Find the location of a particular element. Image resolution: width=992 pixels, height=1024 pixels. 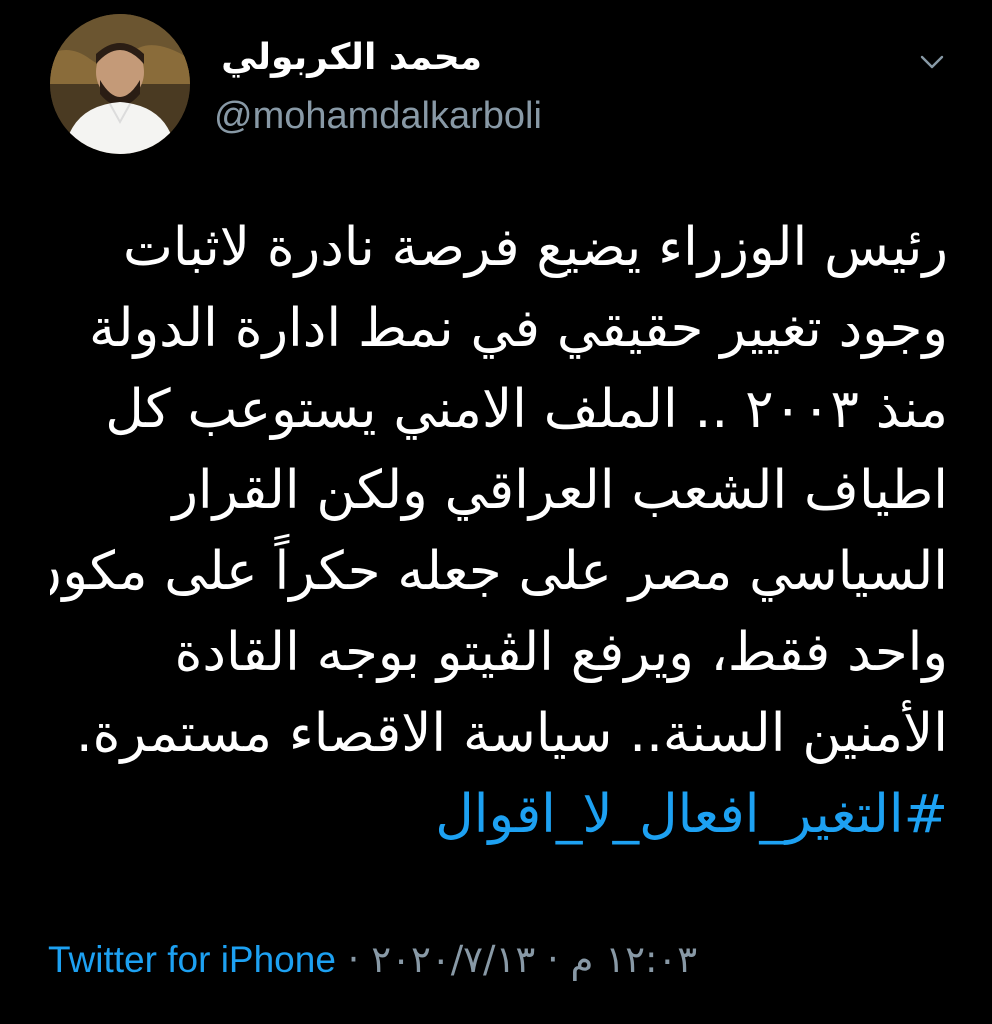

user-handle: @mohamdalkarboli is located at coordinates (378, 116).